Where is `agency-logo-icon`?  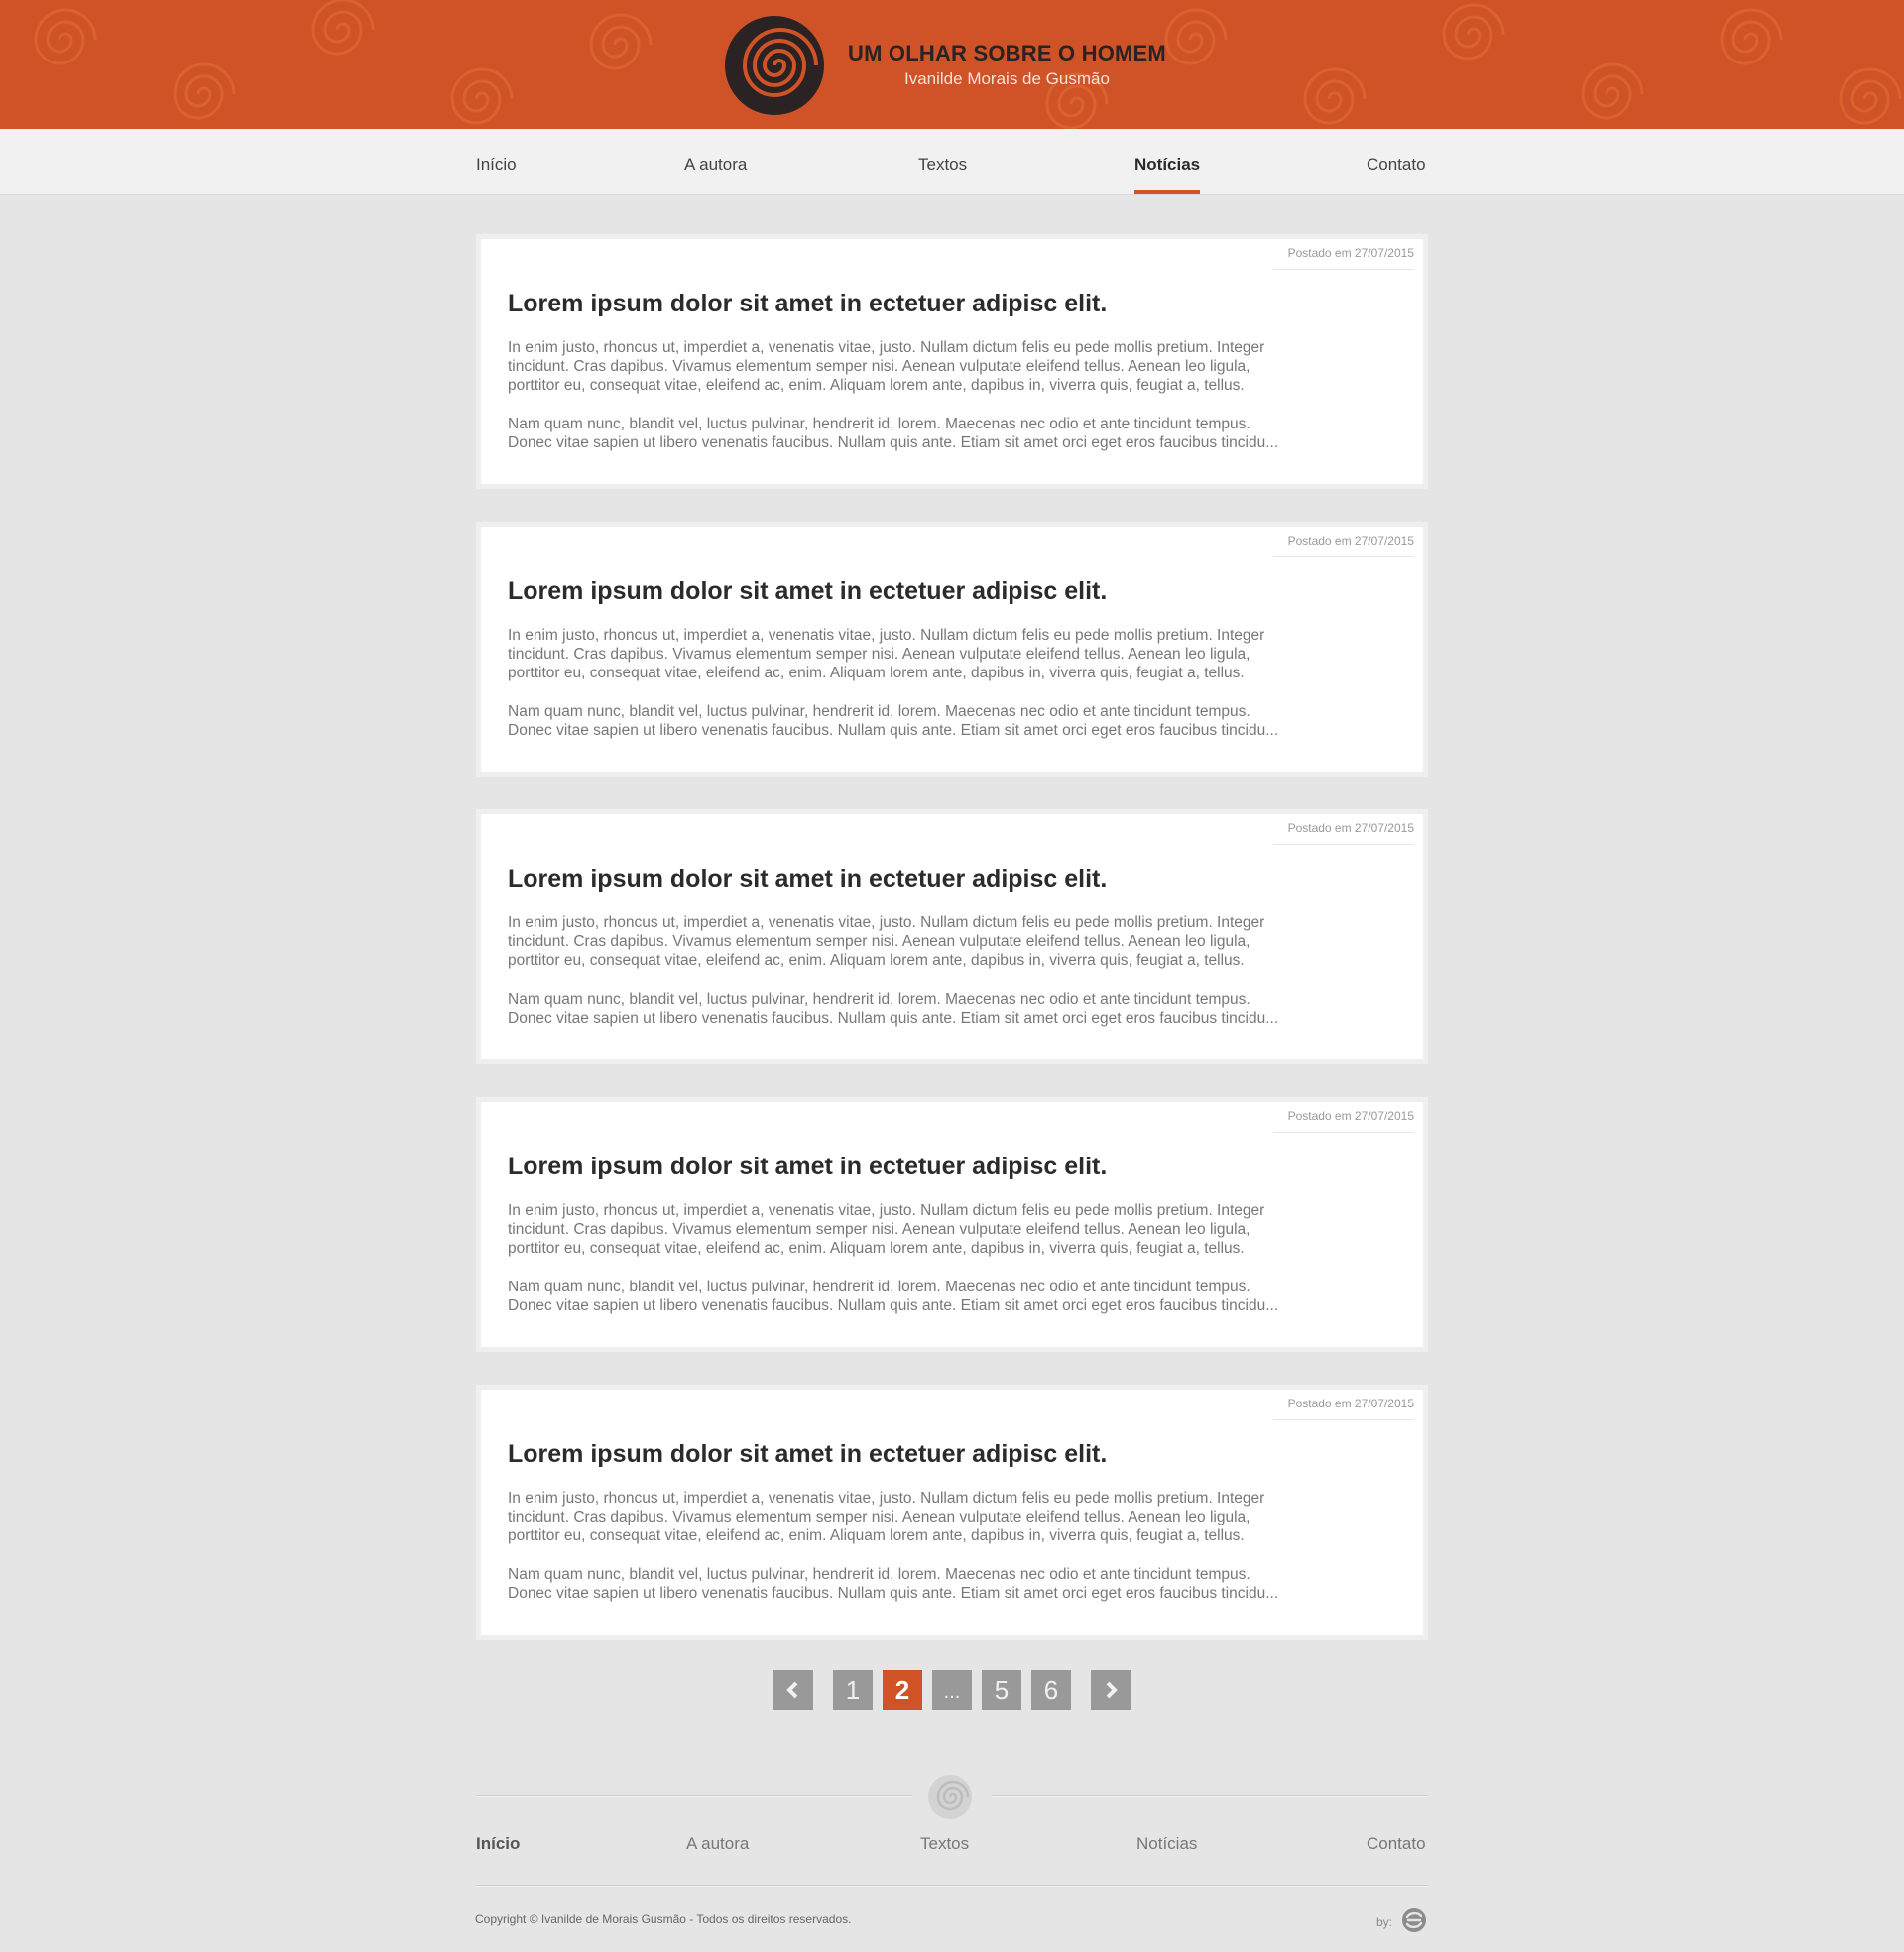 agency-logo-icon is located at coordinates (1414, 1920).